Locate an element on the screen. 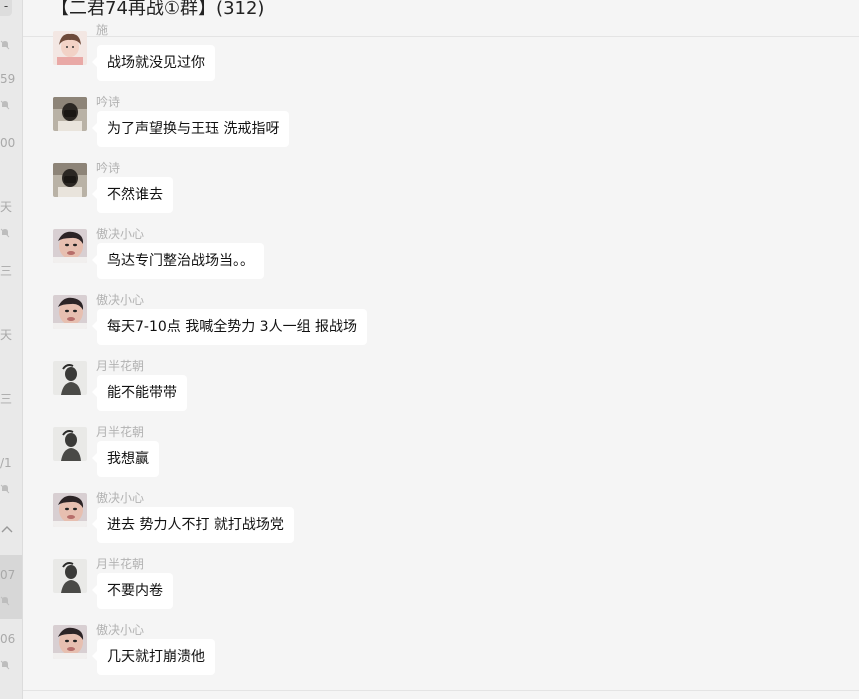 The image size is (859, 699). message-bubble: 每天7-10点 我喊全势力 3人一组 报战场 is located at coordinates (229, 327).